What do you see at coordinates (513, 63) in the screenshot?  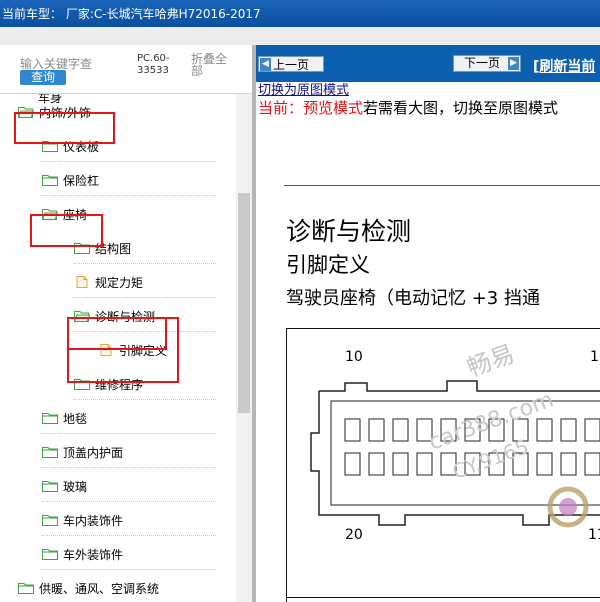 I see `chevron-right-icon: ▶` at bounding box center [513, 63].